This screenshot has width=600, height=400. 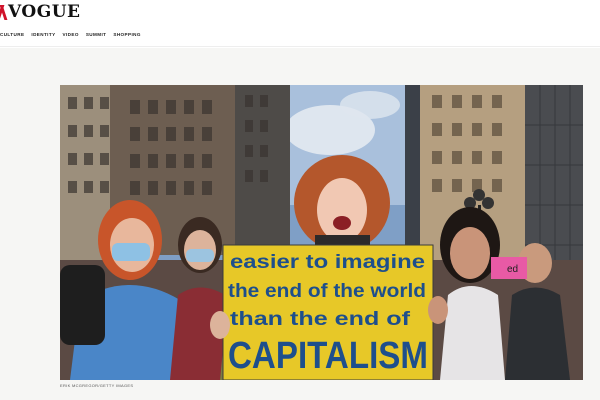 I want to click on nav-item-video: VIDEO, so click(x=71, y=34).